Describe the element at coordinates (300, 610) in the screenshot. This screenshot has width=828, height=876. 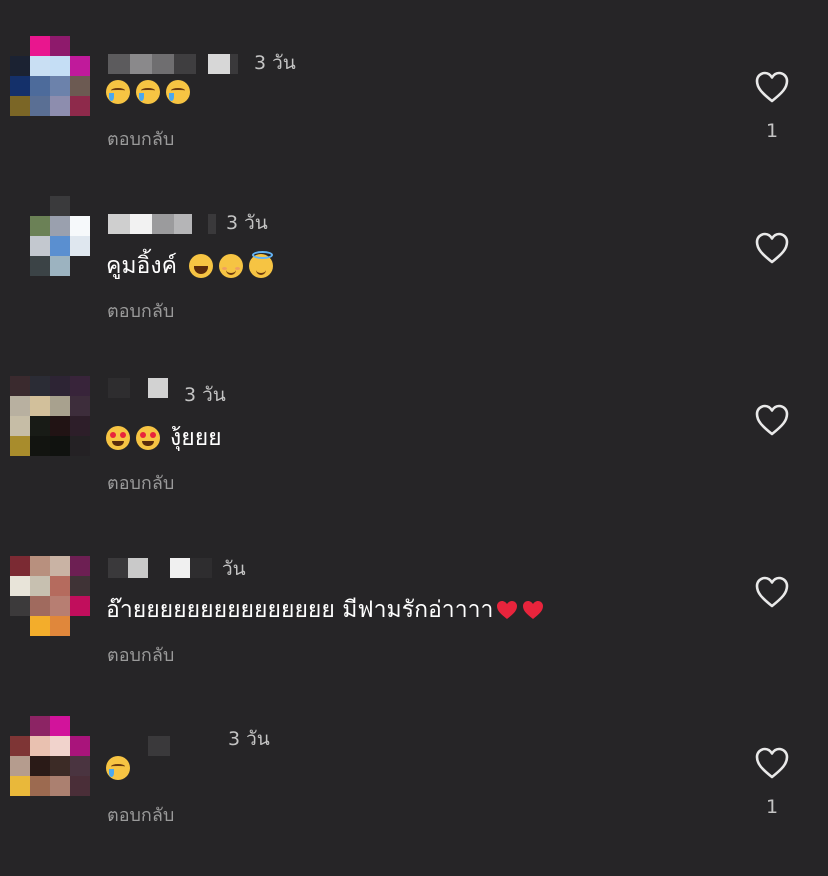
I see `comment-body: อ๊ายยยยยยยยยยยยยยย มีฟามรักอ่าาาา` at that location.